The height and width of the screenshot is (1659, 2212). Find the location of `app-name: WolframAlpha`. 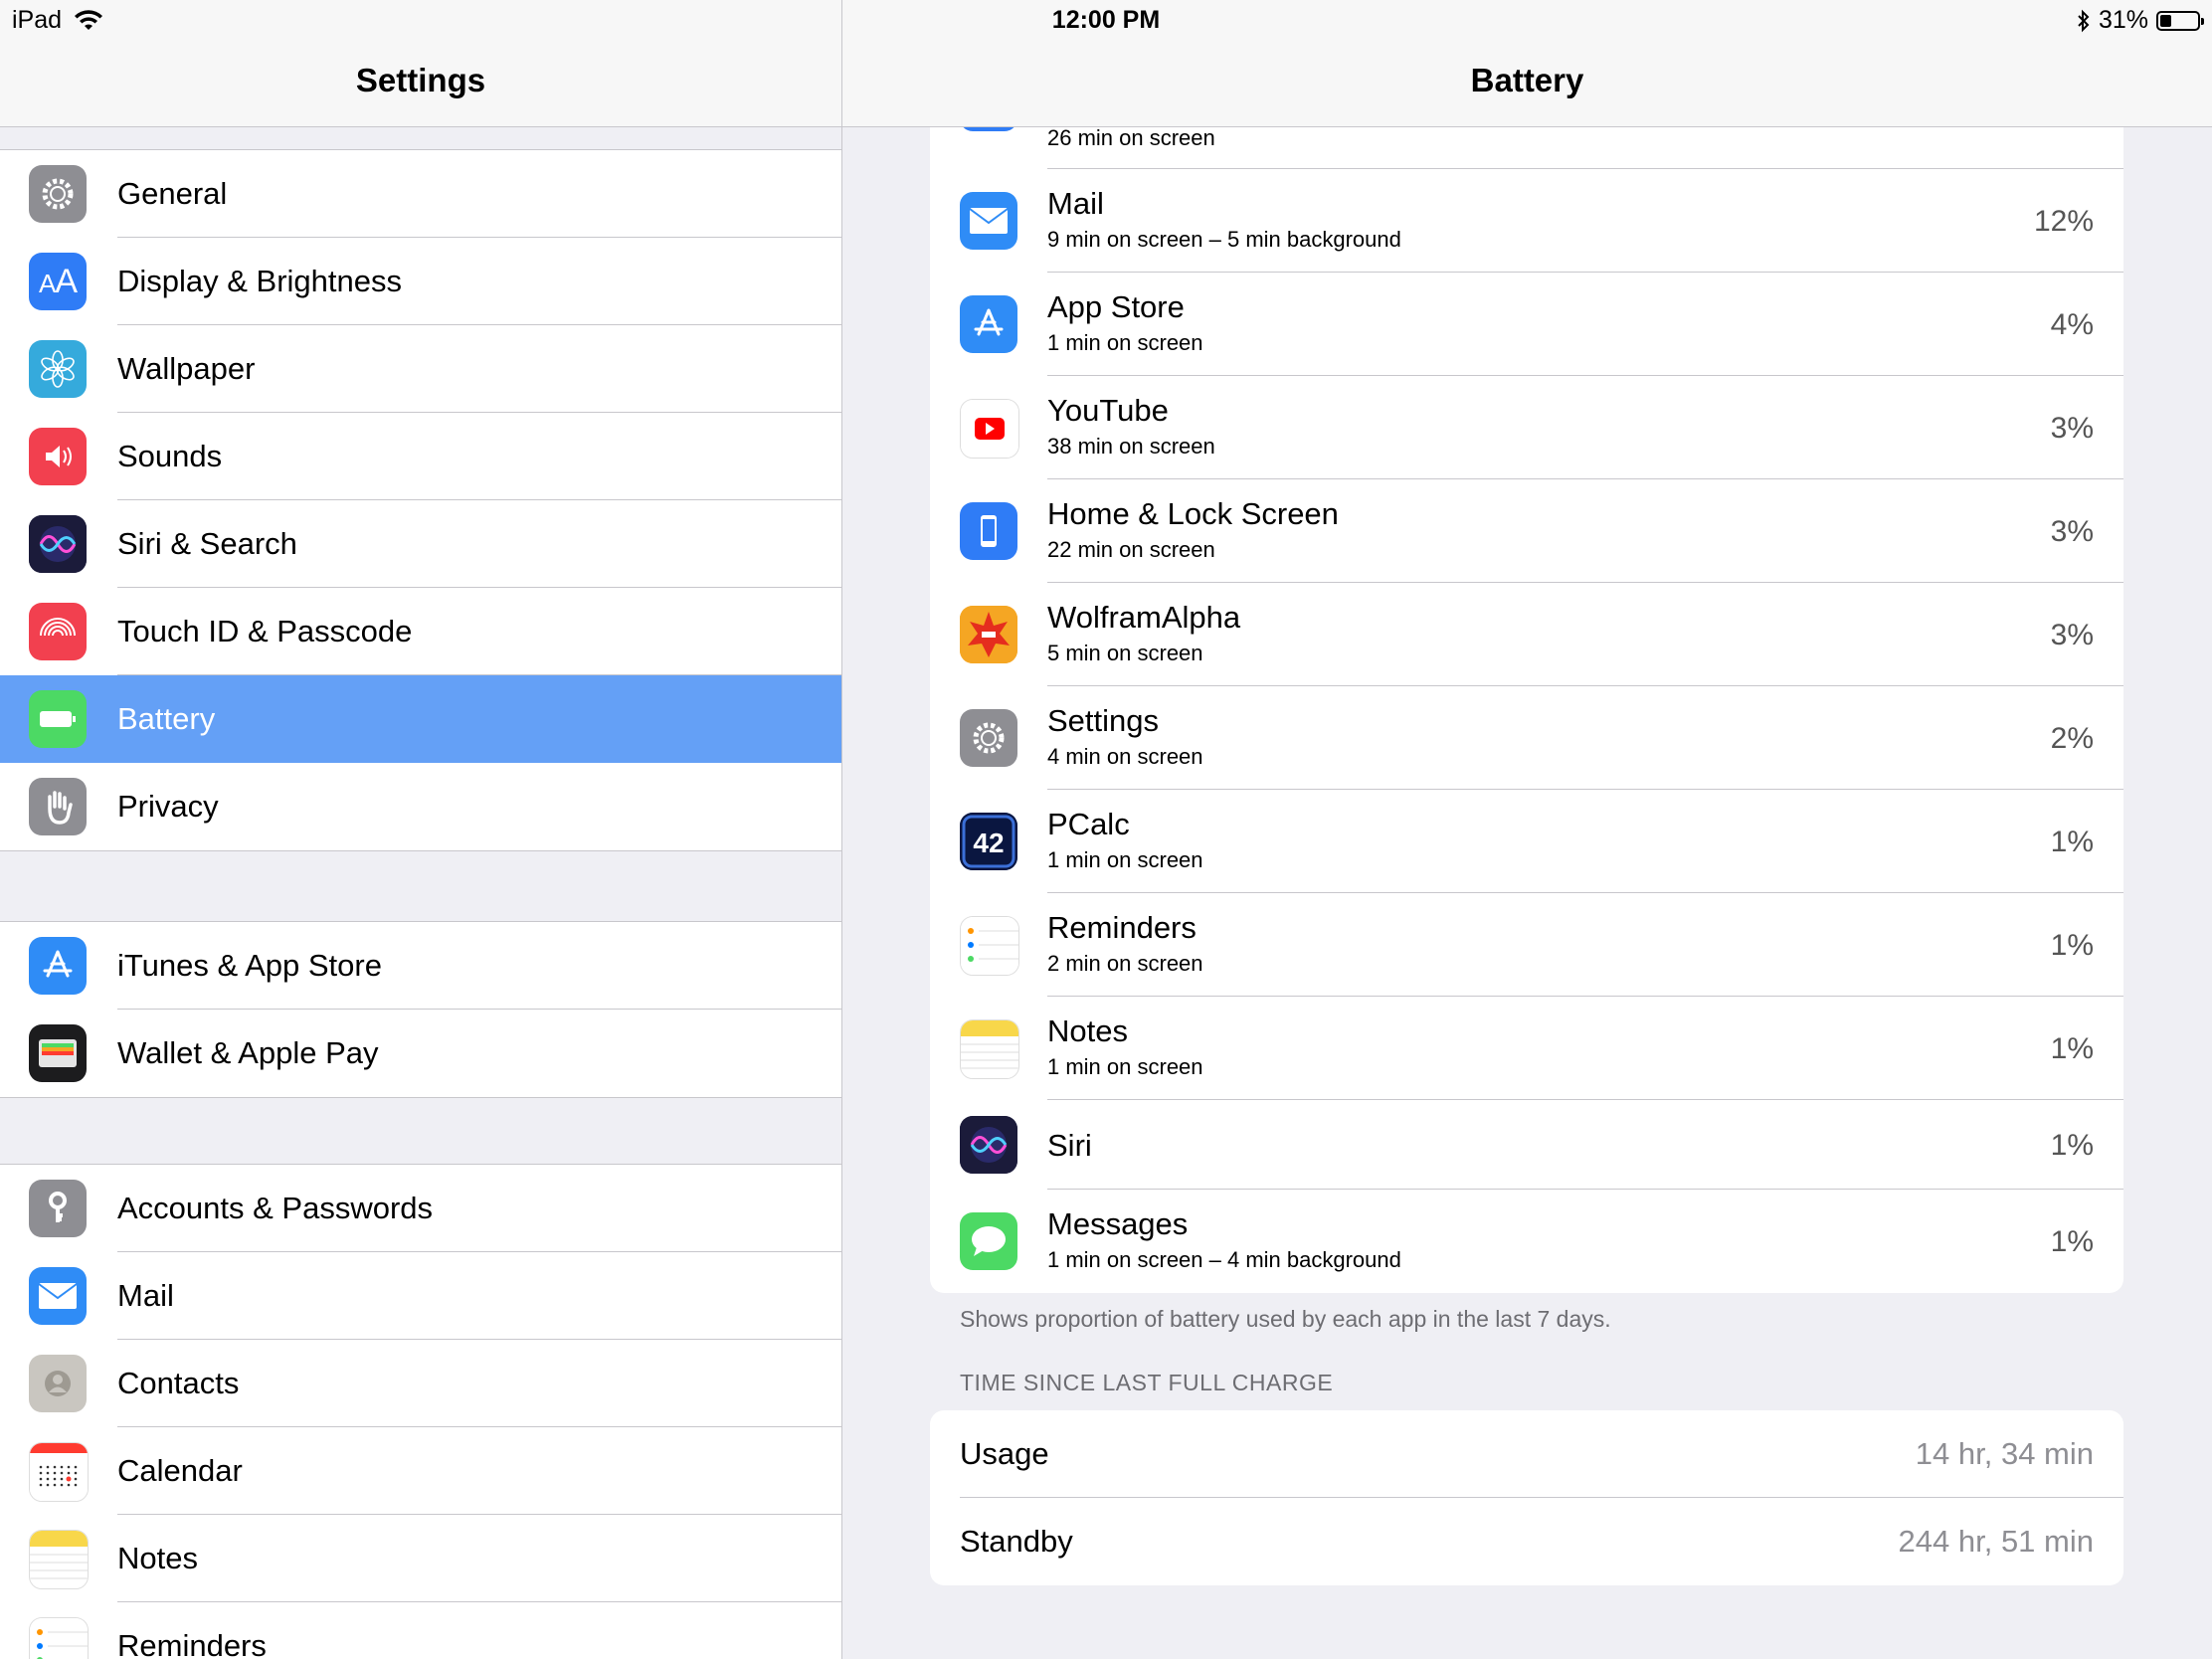

app-name: WolframAlpha is located at coordinates (1144, 617).